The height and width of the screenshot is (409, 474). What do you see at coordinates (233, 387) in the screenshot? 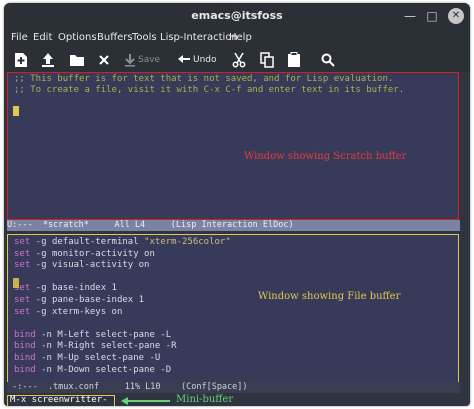
I see `modeline-file: -:--- .tmux.conf 11% L10 (Conf[Space])` at bounding box center [233, 387].